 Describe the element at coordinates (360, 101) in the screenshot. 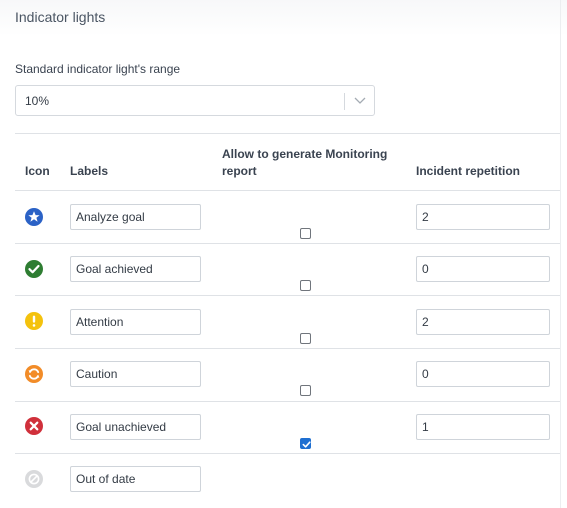

I see `chevron-down-icon` at that location.